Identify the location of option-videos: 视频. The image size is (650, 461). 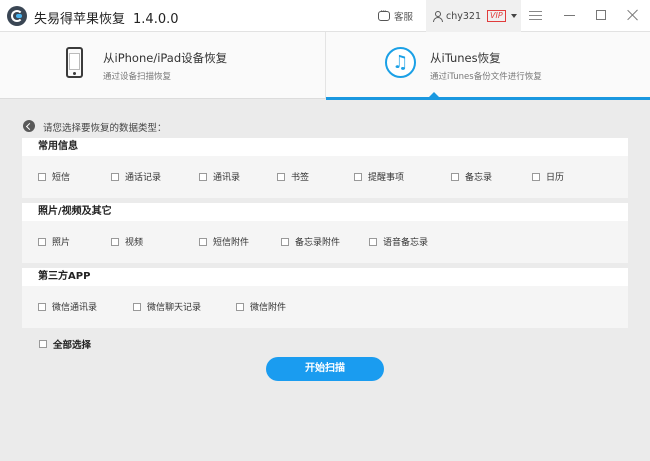
(127, 241).